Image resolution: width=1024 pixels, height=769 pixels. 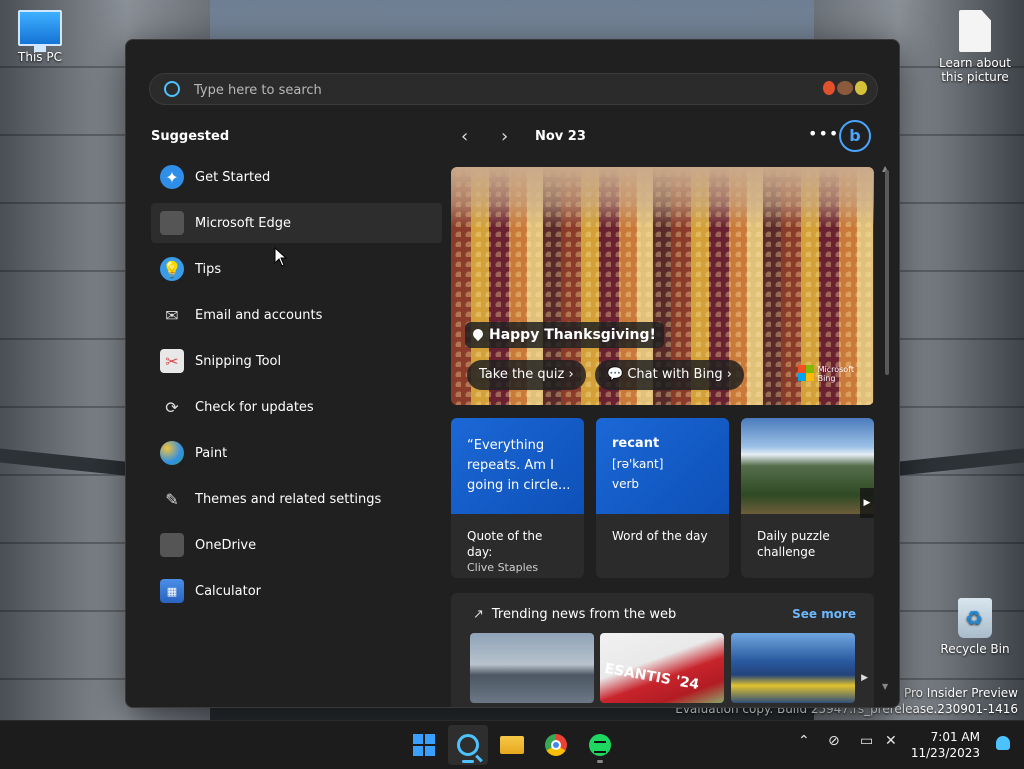 What do you see at coordinates (296, 361) in the screenshot?
I see `suggested-item-snipping-tool: ✂ Snipping Tool` at bounding box center [296, 361].